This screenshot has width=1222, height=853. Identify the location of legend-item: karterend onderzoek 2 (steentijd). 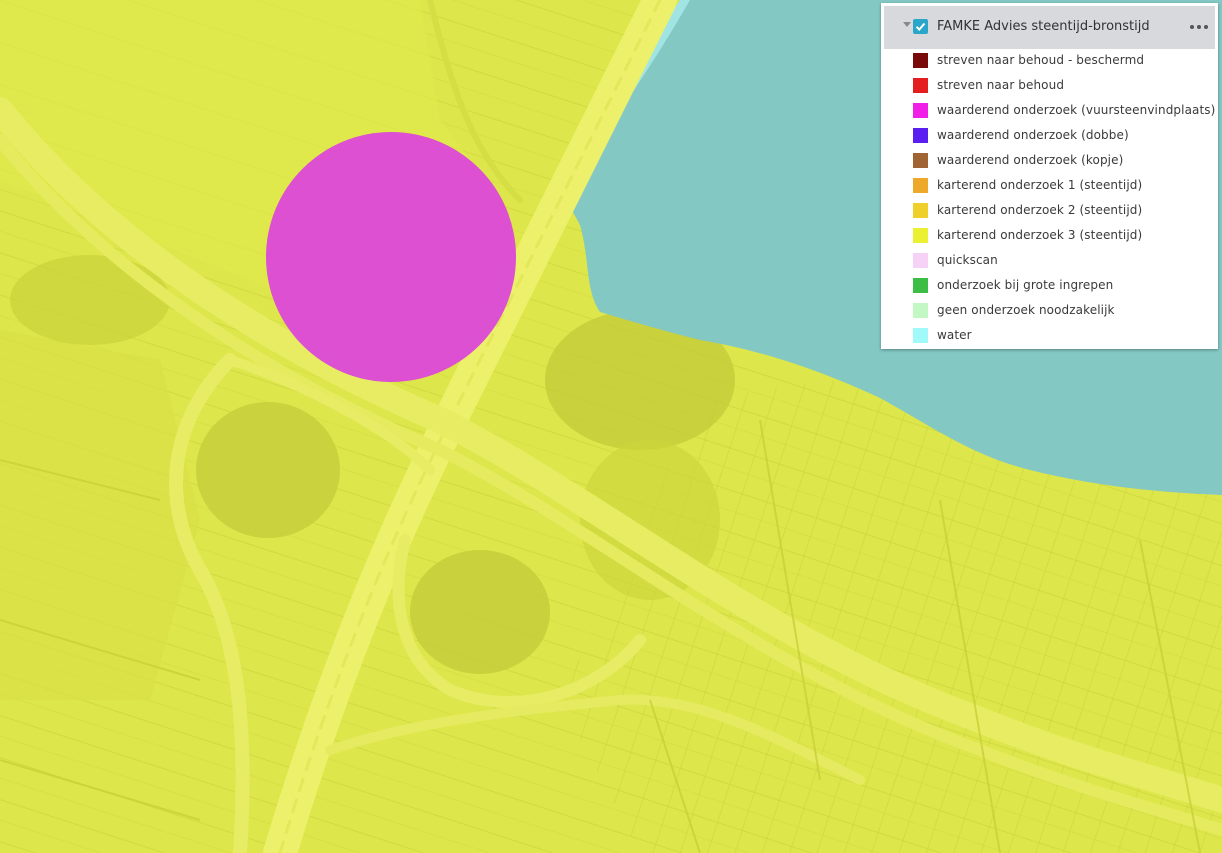
(1049, 212).